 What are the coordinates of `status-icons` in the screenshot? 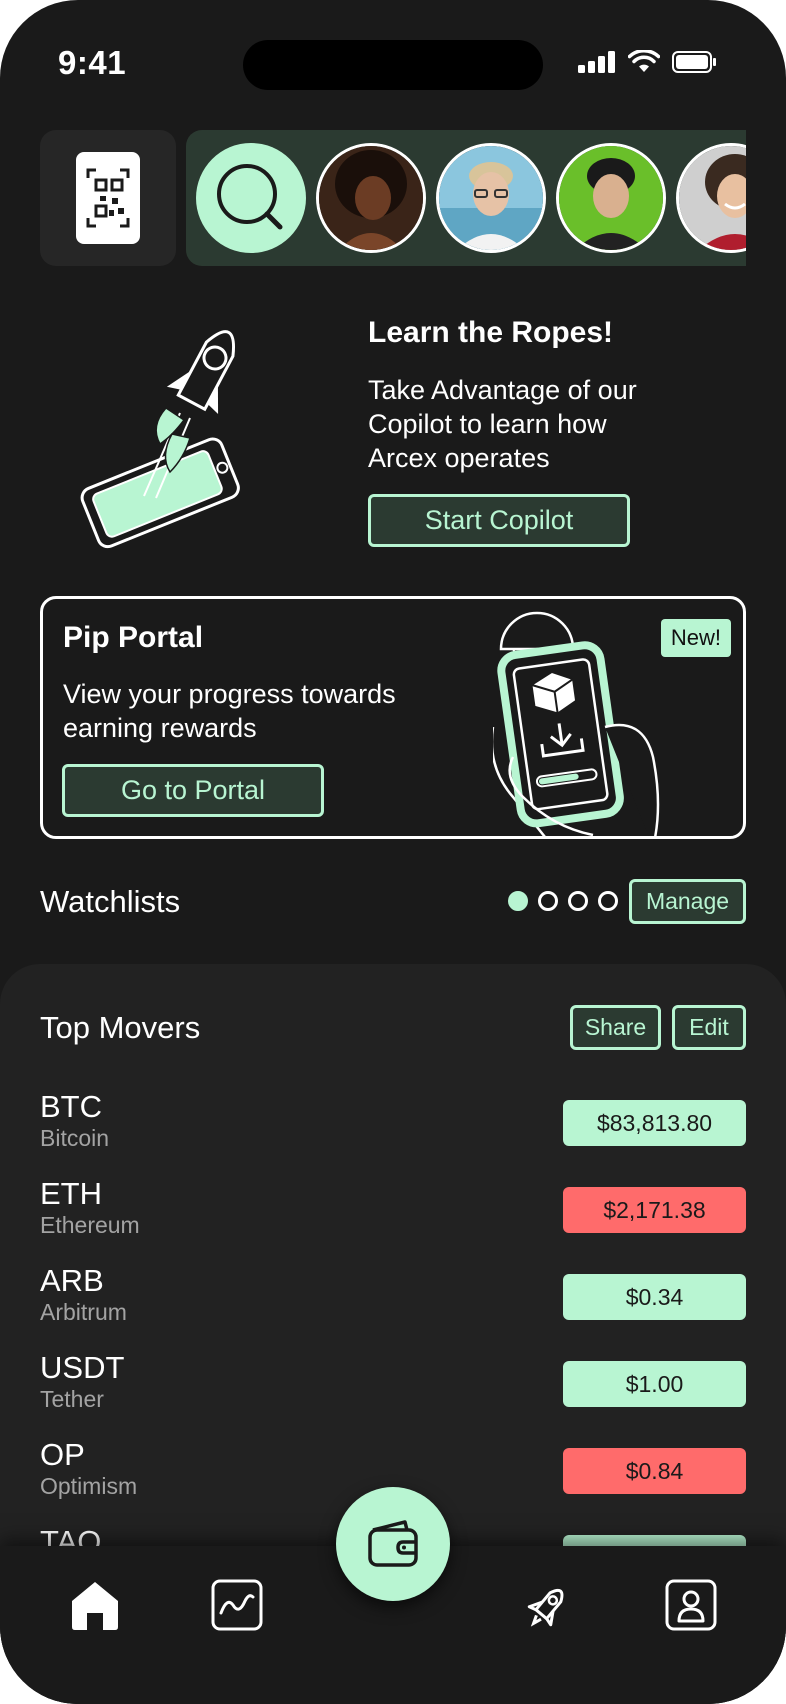 It's located at (647, 62).